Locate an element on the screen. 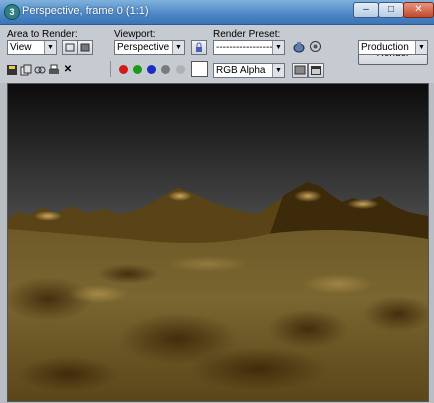 The width and height of the screenshot is (434, 403). area-to-render-dropdown: View ▼ is located at coordinates (32, 47).